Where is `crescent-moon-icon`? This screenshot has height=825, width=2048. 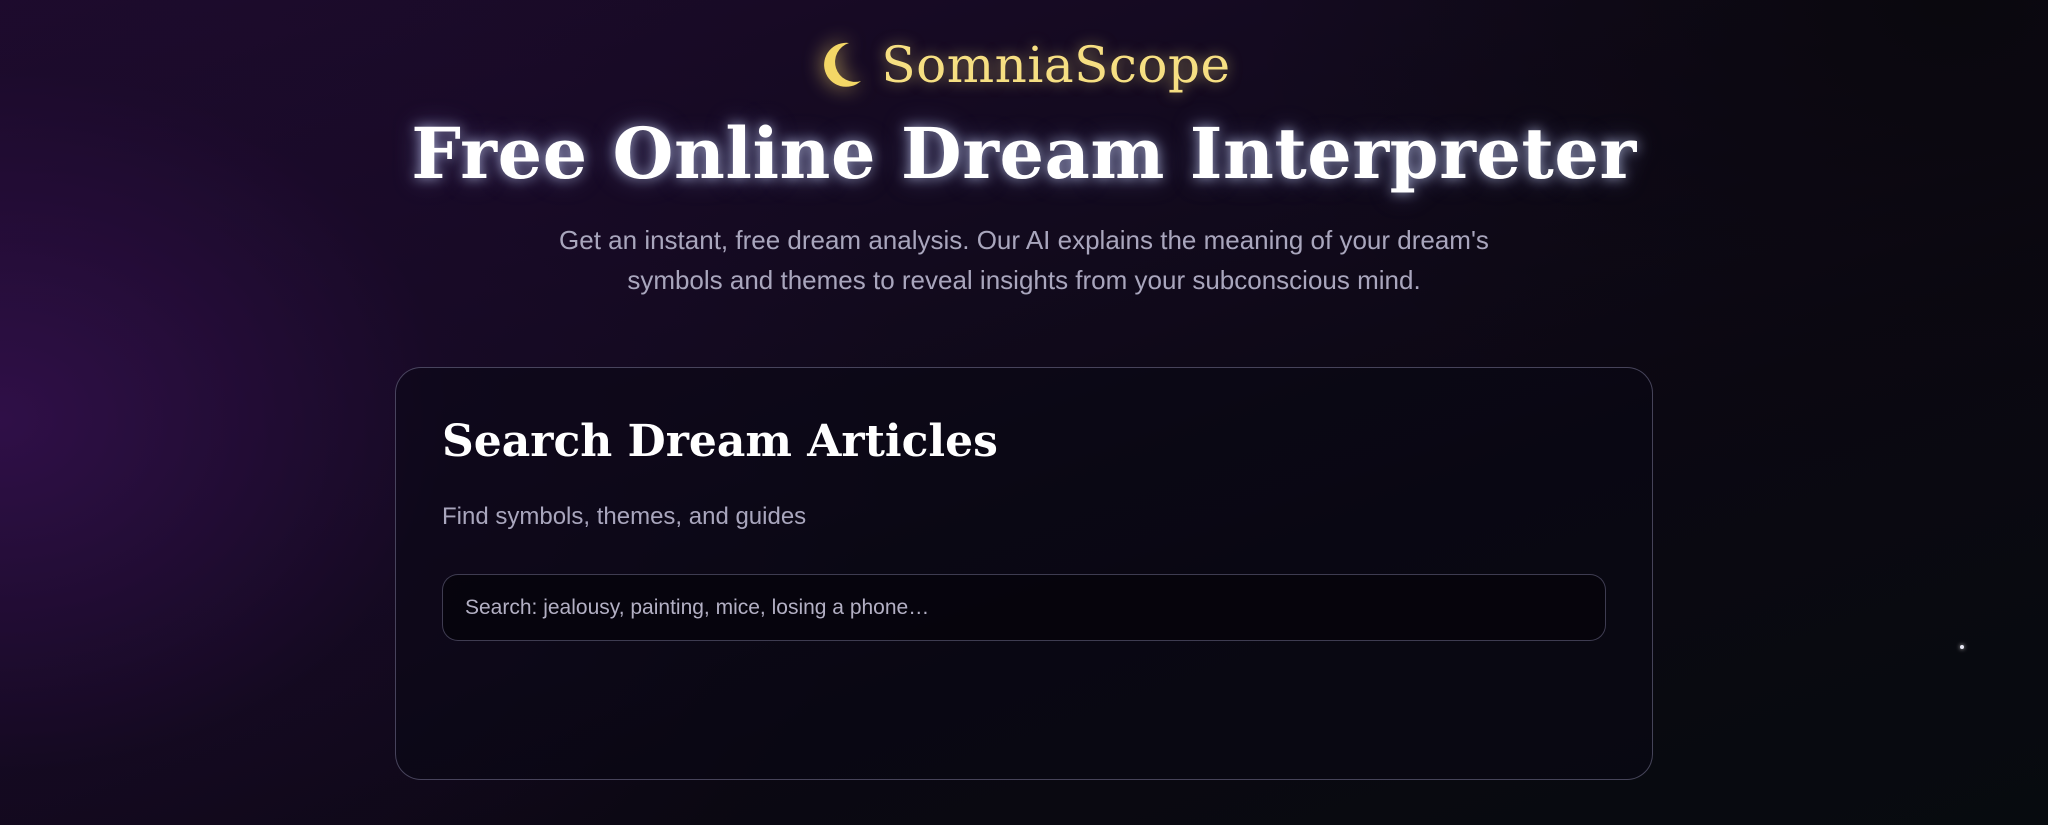 crescent-moon-icon is located at coordinates (842, 65).